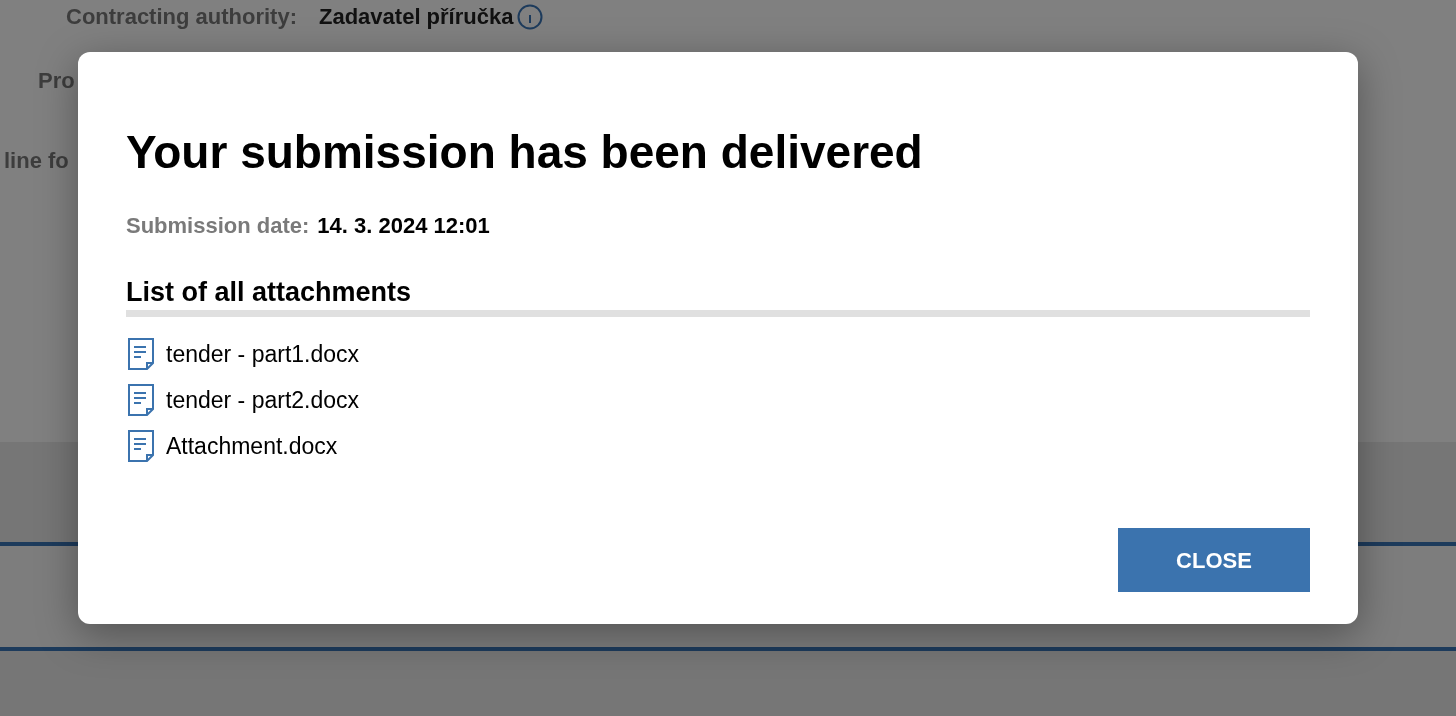  Describe the element at coordinates (56, 80) in the screenshot. I see `field-label: Pro` at that location.